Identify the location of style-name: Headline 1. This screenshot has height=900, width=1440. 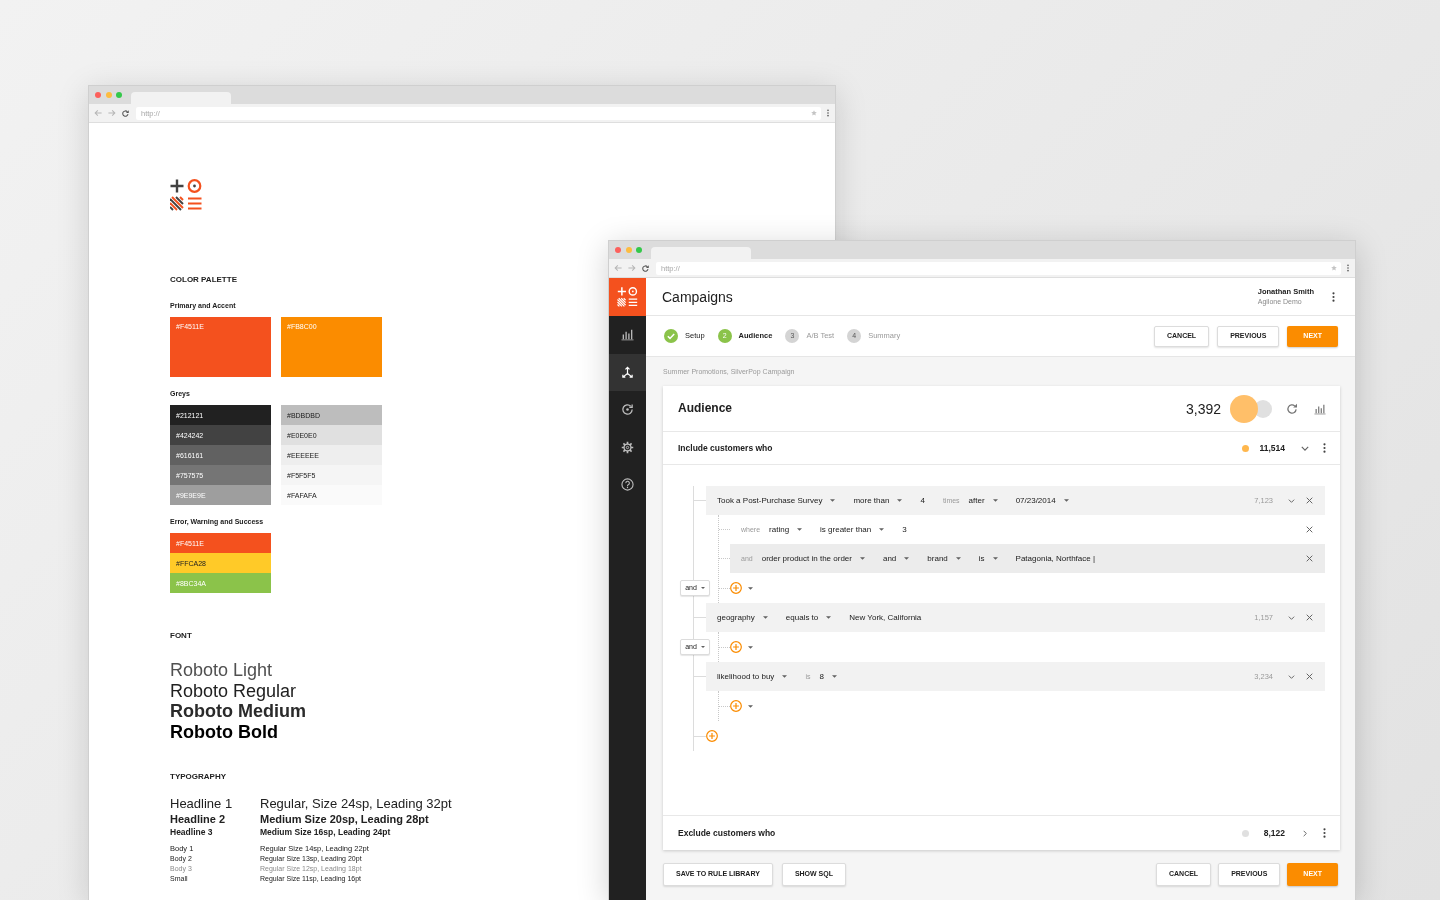
(201, 804).